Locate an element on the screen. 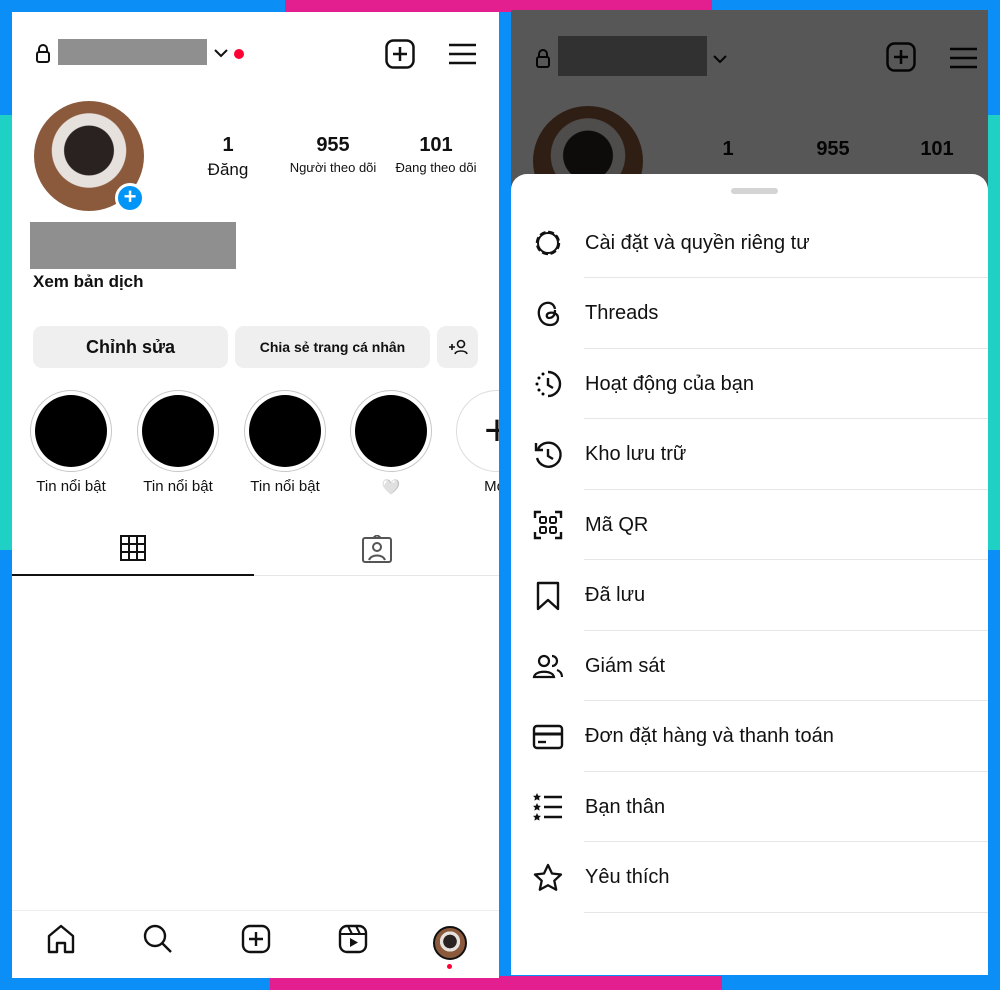 This screenshot has width=1000, height=990. supervision-icon is located at coordinates (548, 666).